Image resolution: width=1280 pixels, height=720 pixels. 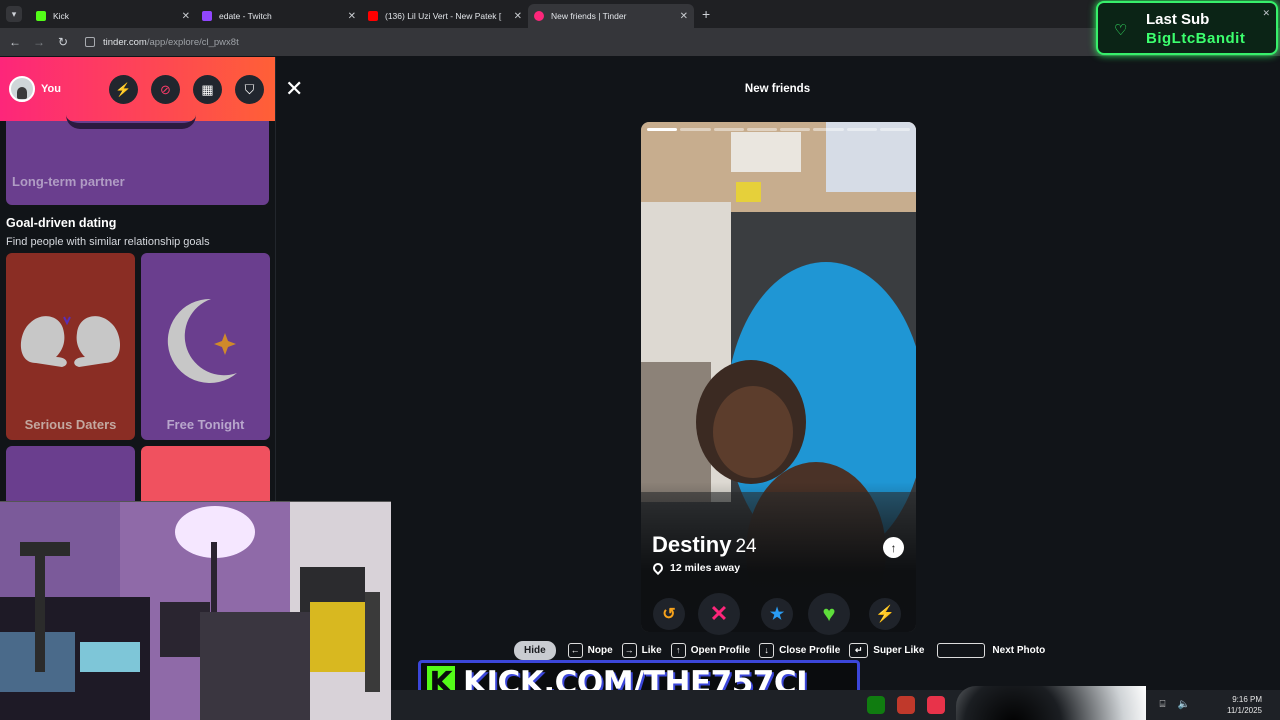 I want to click on section-title: Goal-driven dating, so click(x=61, y=223).